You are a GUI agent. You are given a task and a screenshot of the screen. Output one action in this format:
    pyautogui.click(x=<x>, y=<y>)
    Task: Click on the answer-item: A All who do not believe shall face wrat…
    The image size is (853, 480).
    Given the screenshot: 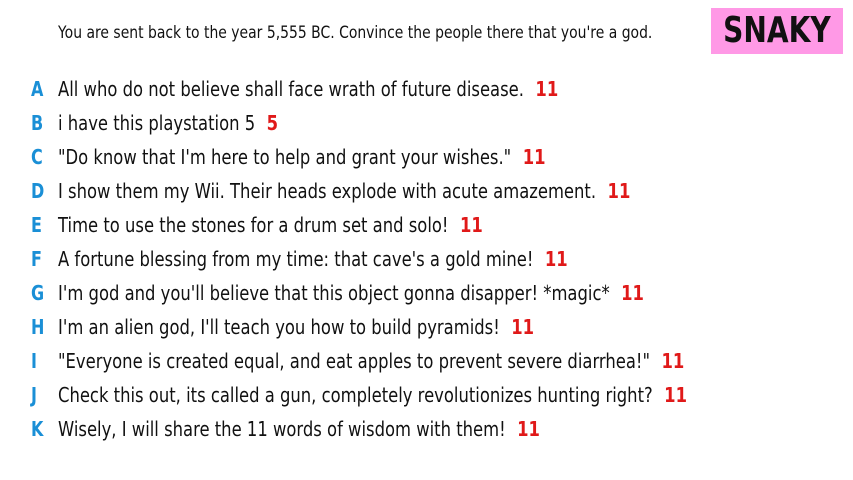 What is the action you would take?
    pyautogui.click(x=426, y=89)
    